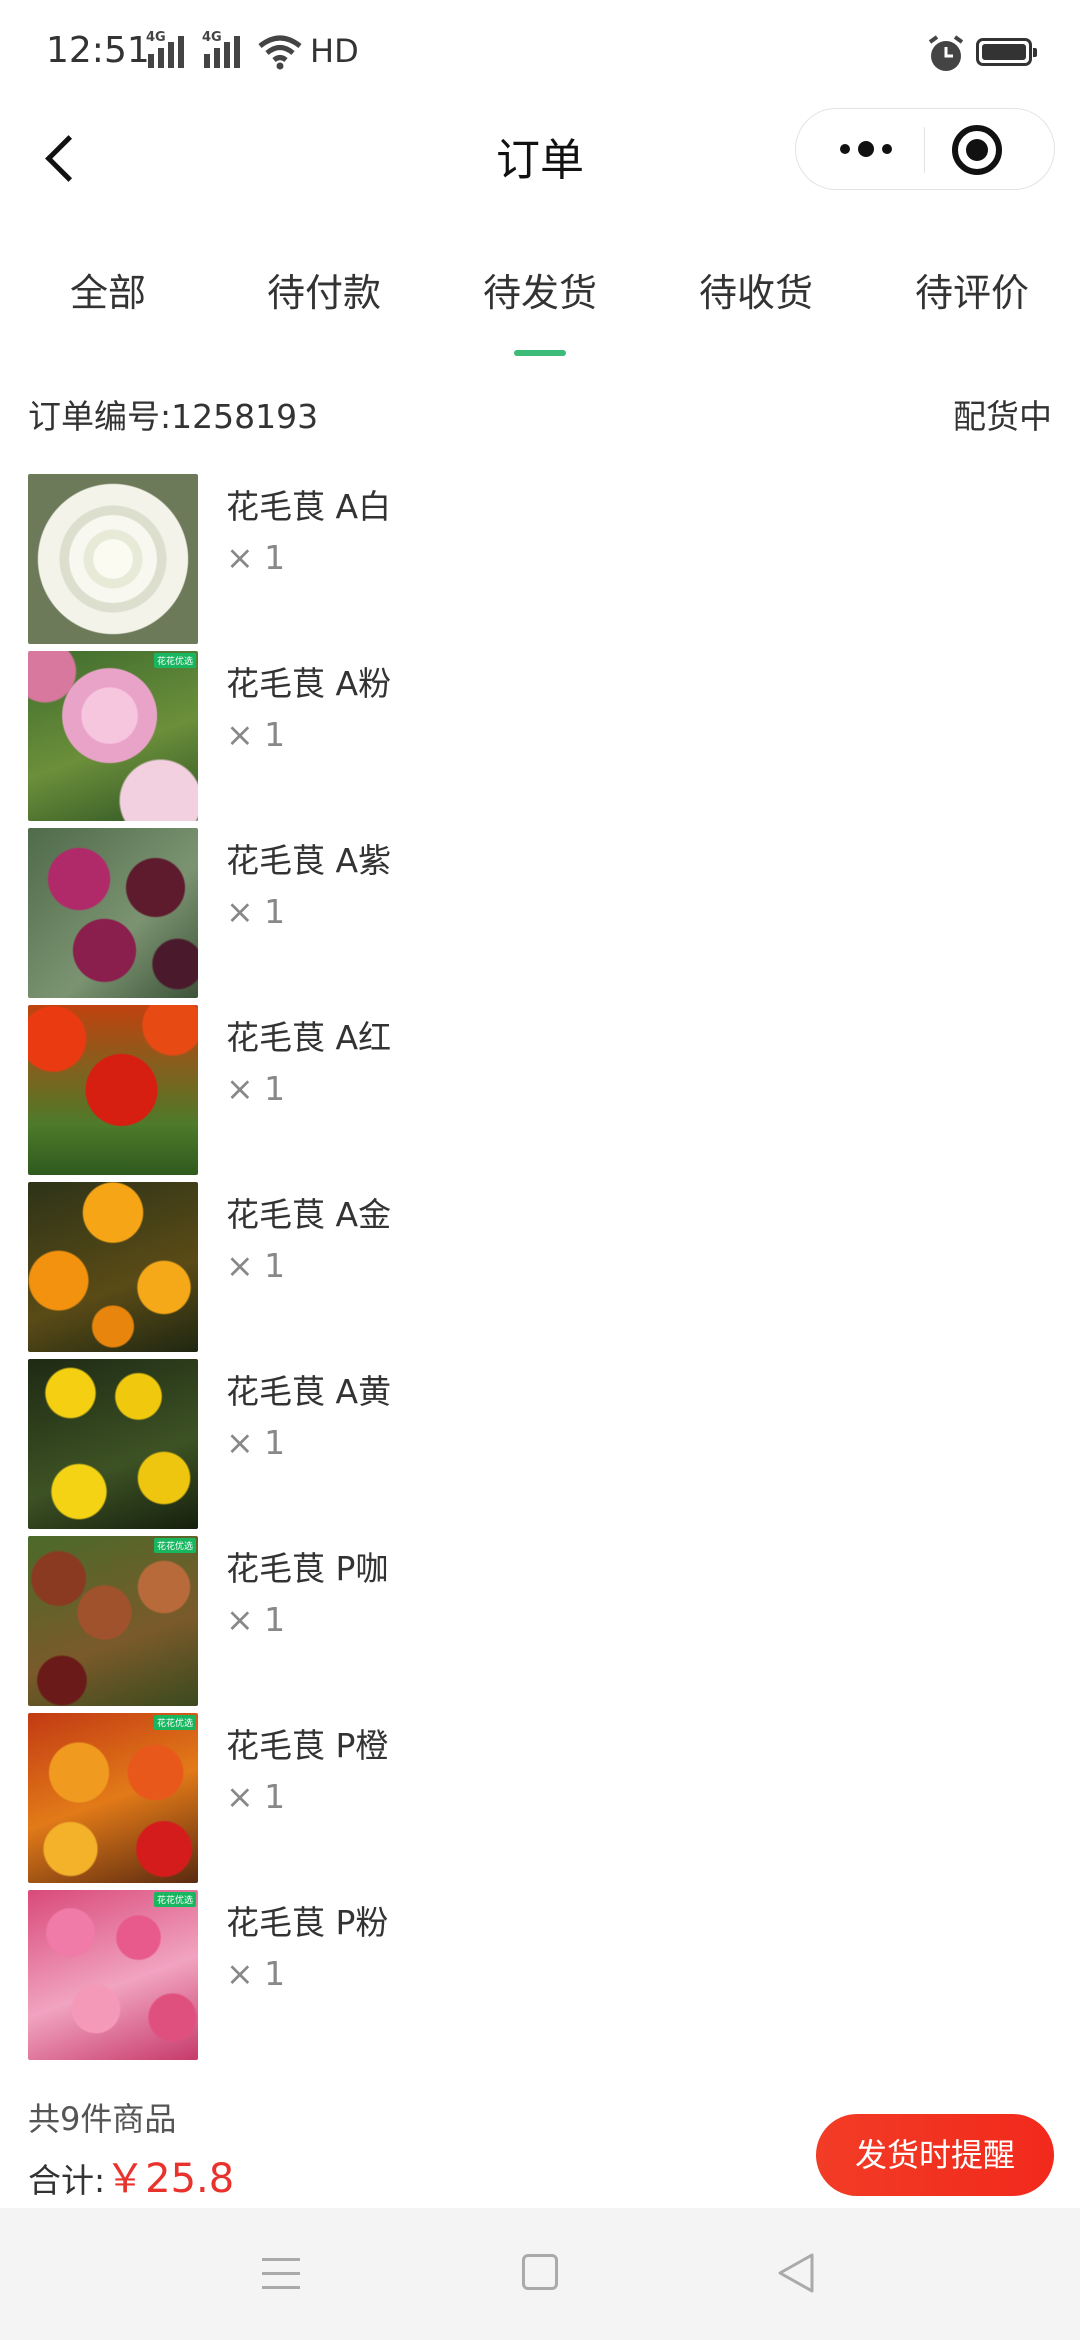 The image size is (1080, 2340). Describe the element at coordinates (946, 53) in the screenshot. I see `alarm-icon` at that location.